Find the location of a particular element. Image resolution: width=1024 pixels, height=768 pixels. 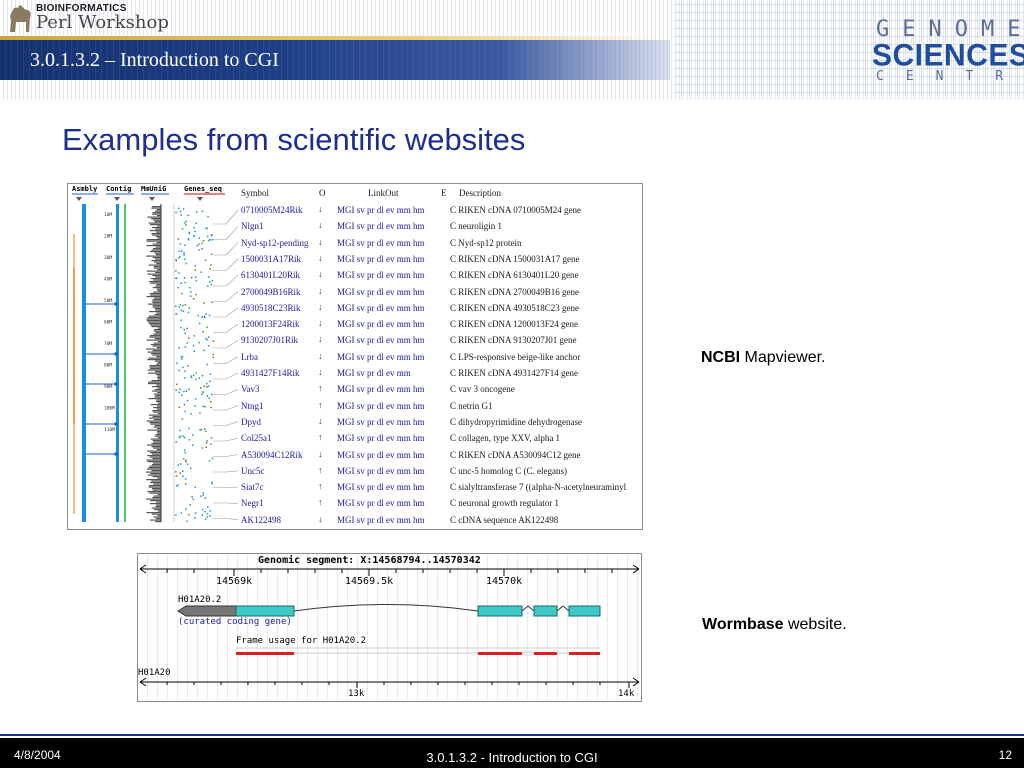

gene-description: C dihydropyrimidine dehydrogenase is located at coordinates (516, 421).